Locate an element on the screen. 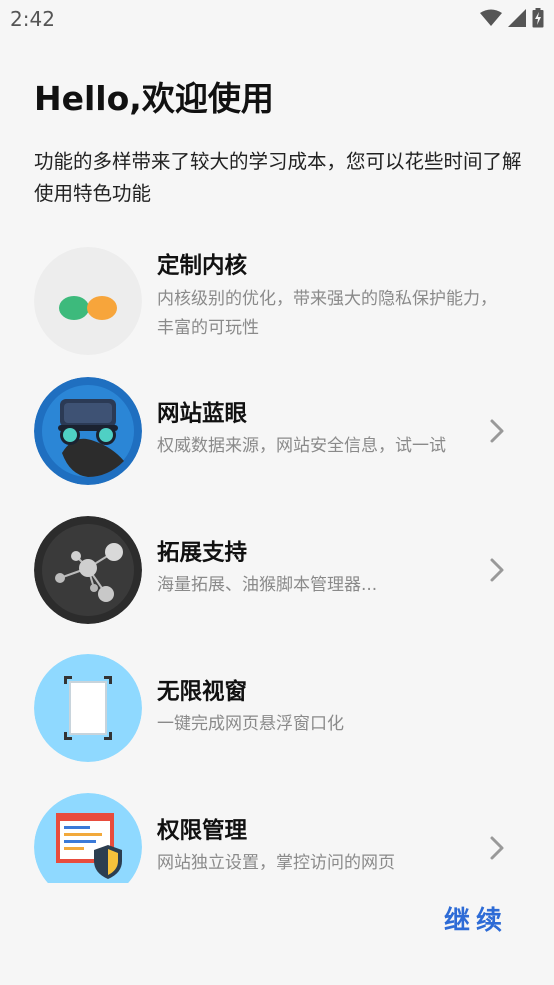 Image resolution: width=554 pixels, height=985 pixels. status-bar: 2:42 is located at coordinates (277, 20).